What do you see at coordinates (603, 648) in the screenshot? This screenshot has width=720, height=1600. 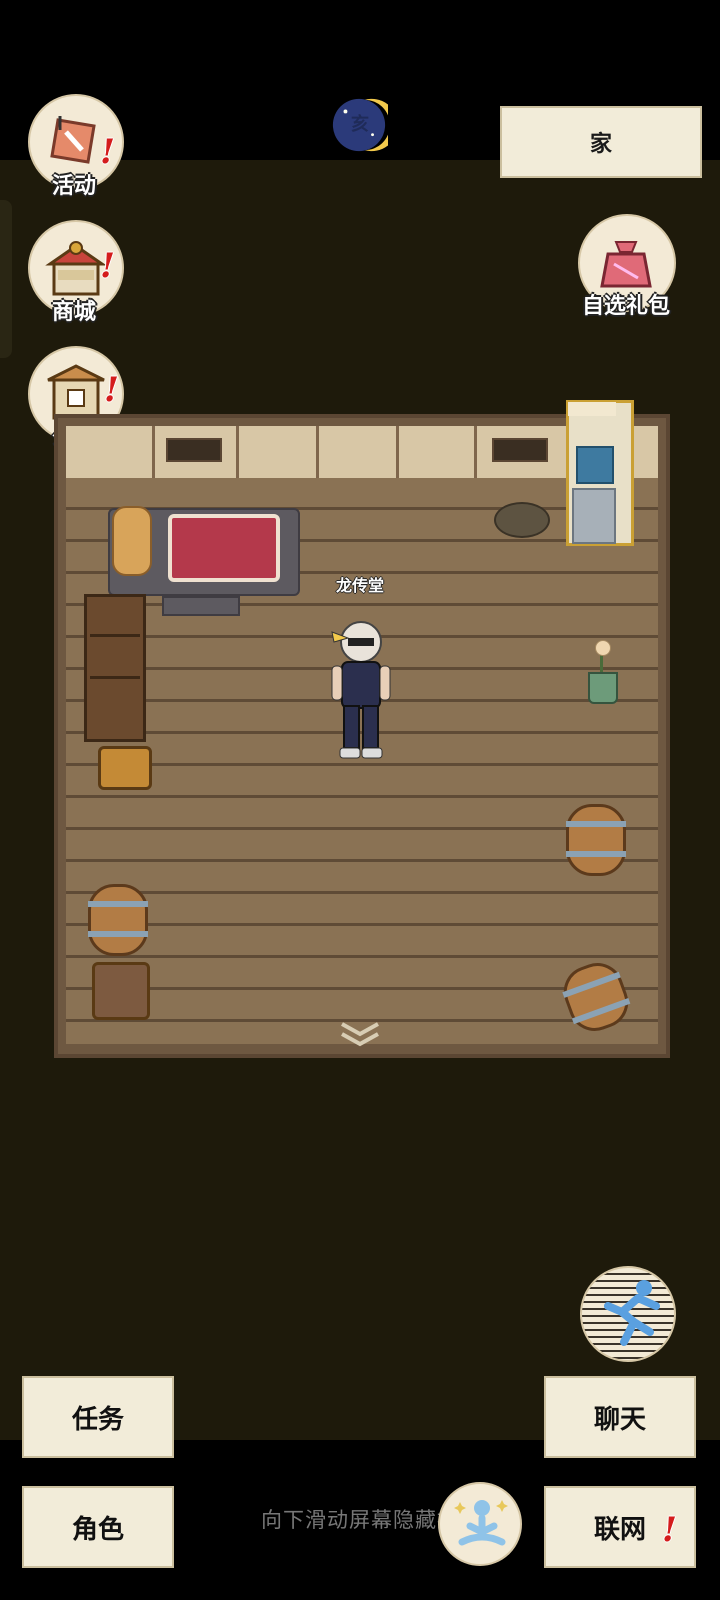 I see `plant-flower` at bounding box center [603, 648].